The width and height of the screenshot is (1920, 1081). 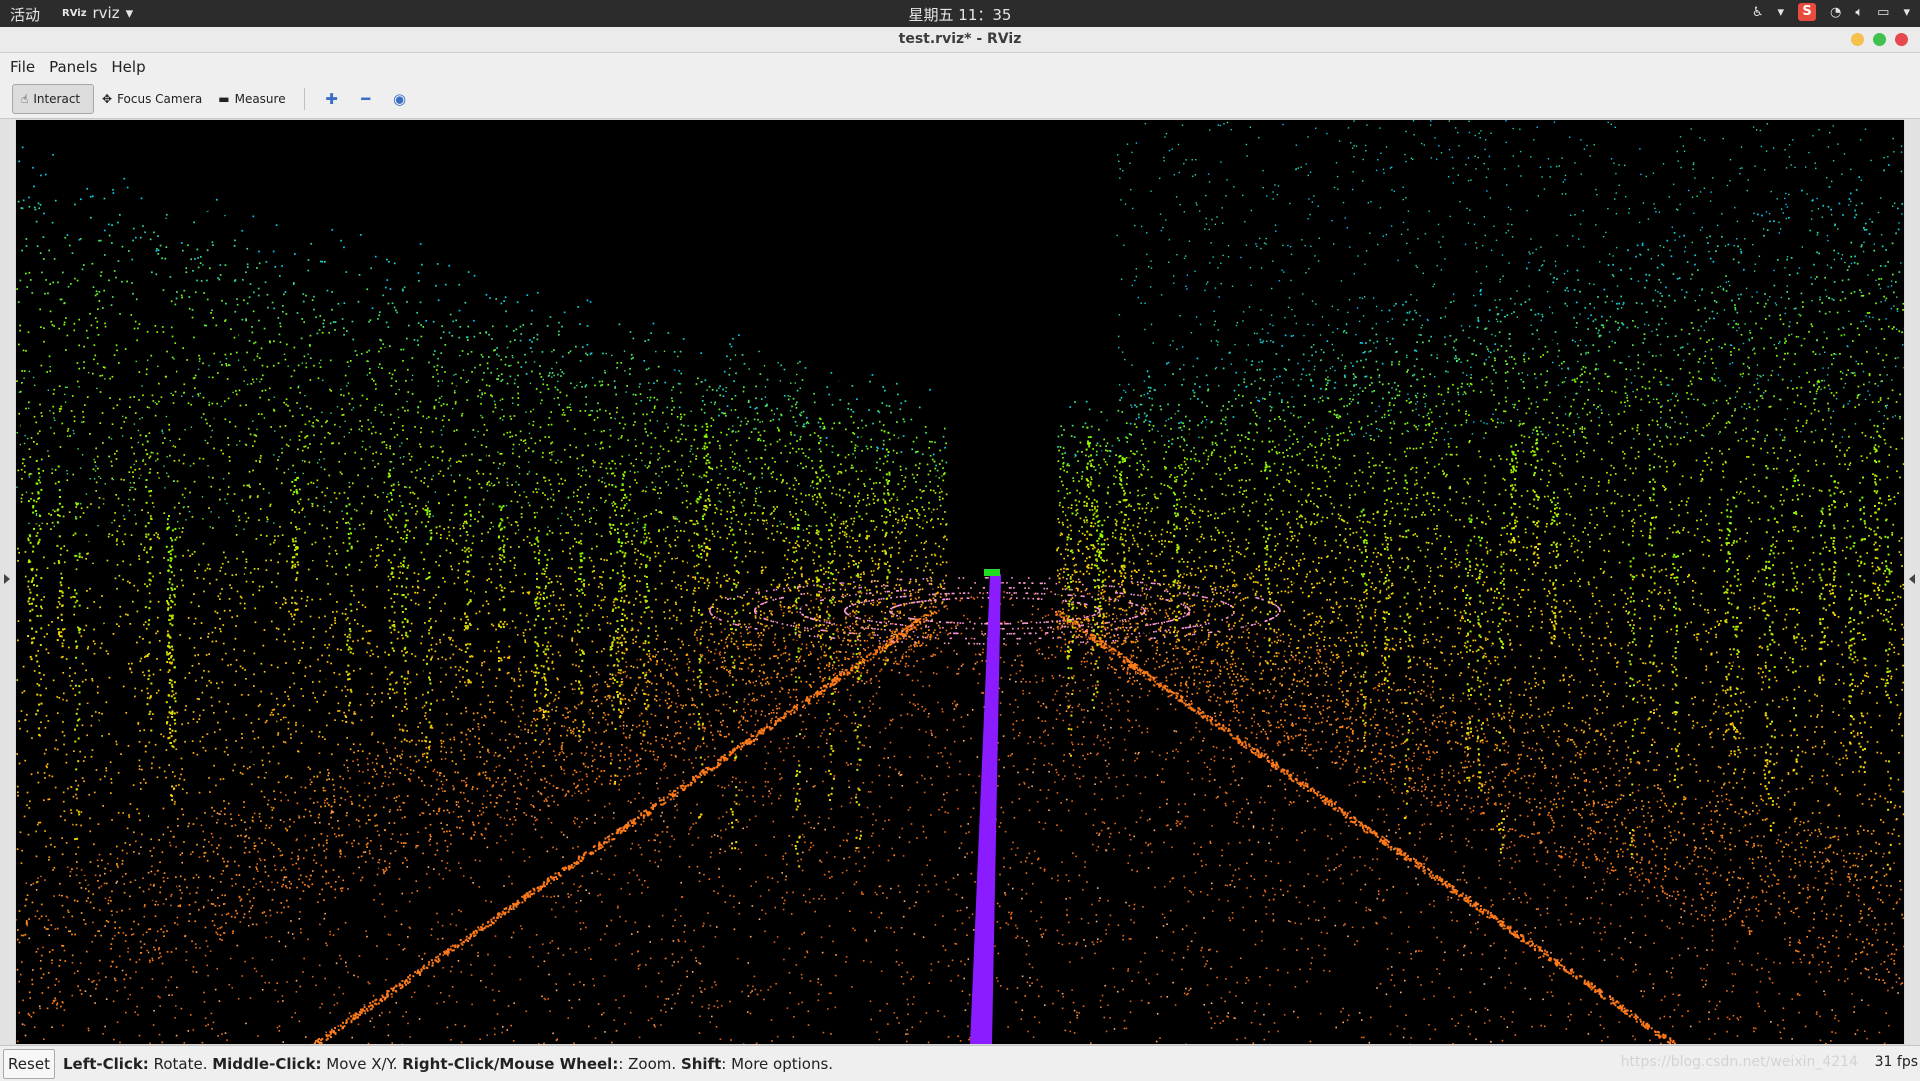 I want to click on plus-icon: ✚, so click(x=332, y=99).